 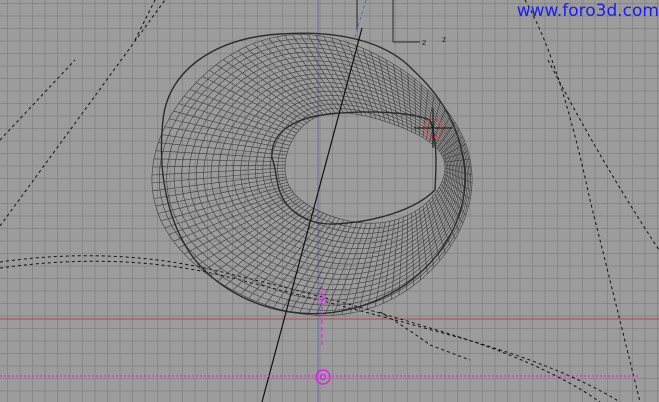 What do you see at coordinates (587, 11) in the screenshot?
I see `watermark-text: www.foro3d.com` at bounding box center [587, 11].